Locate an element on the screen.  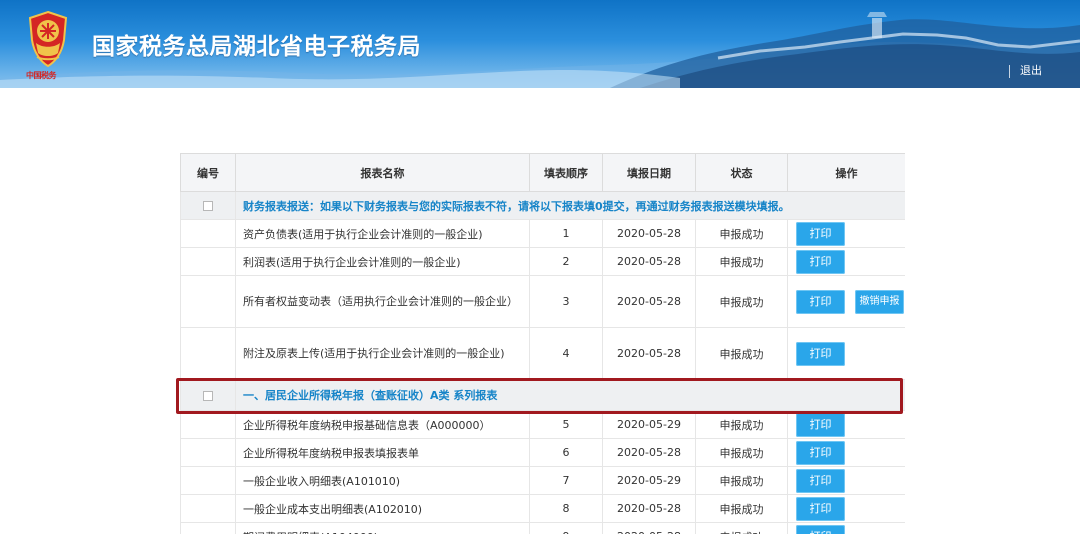
fill-order-cell: 3 is located at coordinates (566, 301).